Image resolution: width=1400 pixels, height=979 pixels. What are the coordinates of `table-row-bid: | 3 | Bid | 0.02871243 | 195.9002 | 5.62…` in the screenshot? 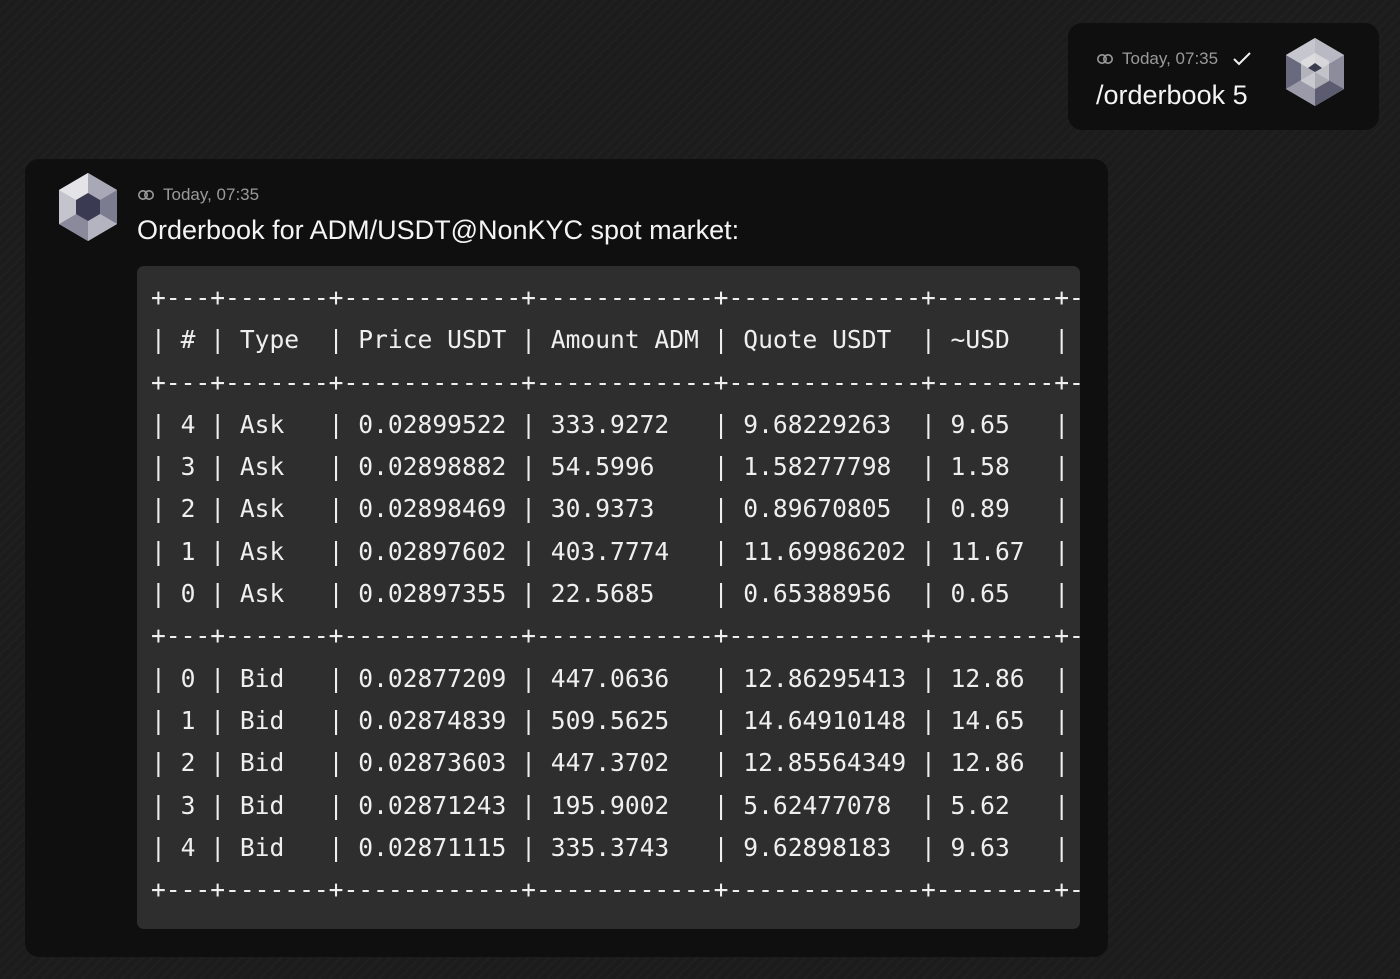 It's located at (615, 805).